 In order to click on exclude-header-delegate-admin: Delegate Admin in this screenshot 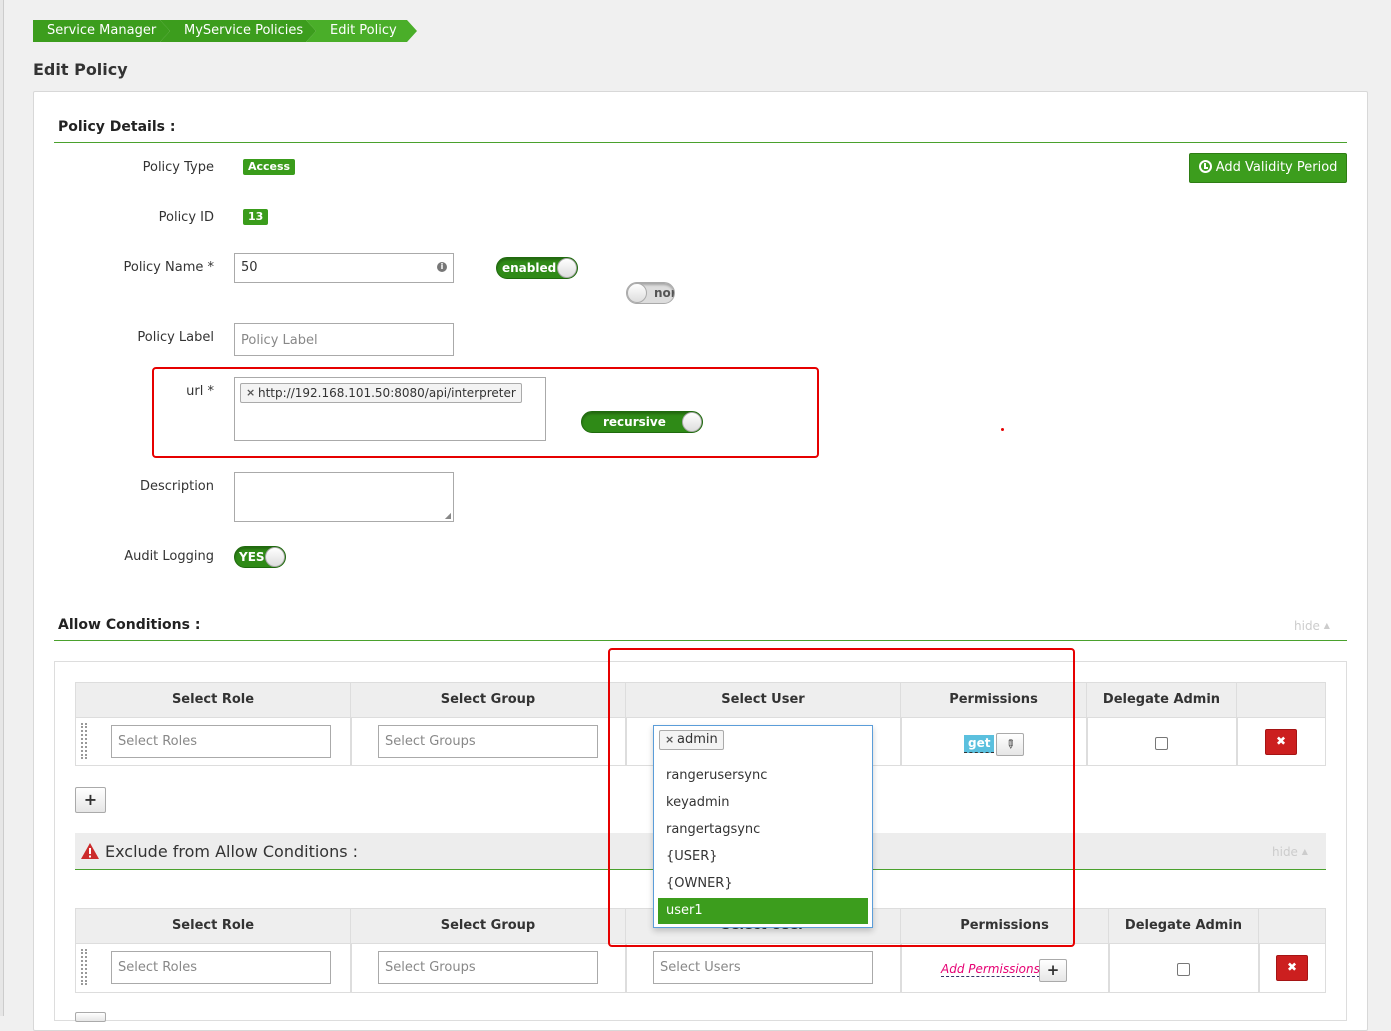, I will do `click(1183, 926)`.